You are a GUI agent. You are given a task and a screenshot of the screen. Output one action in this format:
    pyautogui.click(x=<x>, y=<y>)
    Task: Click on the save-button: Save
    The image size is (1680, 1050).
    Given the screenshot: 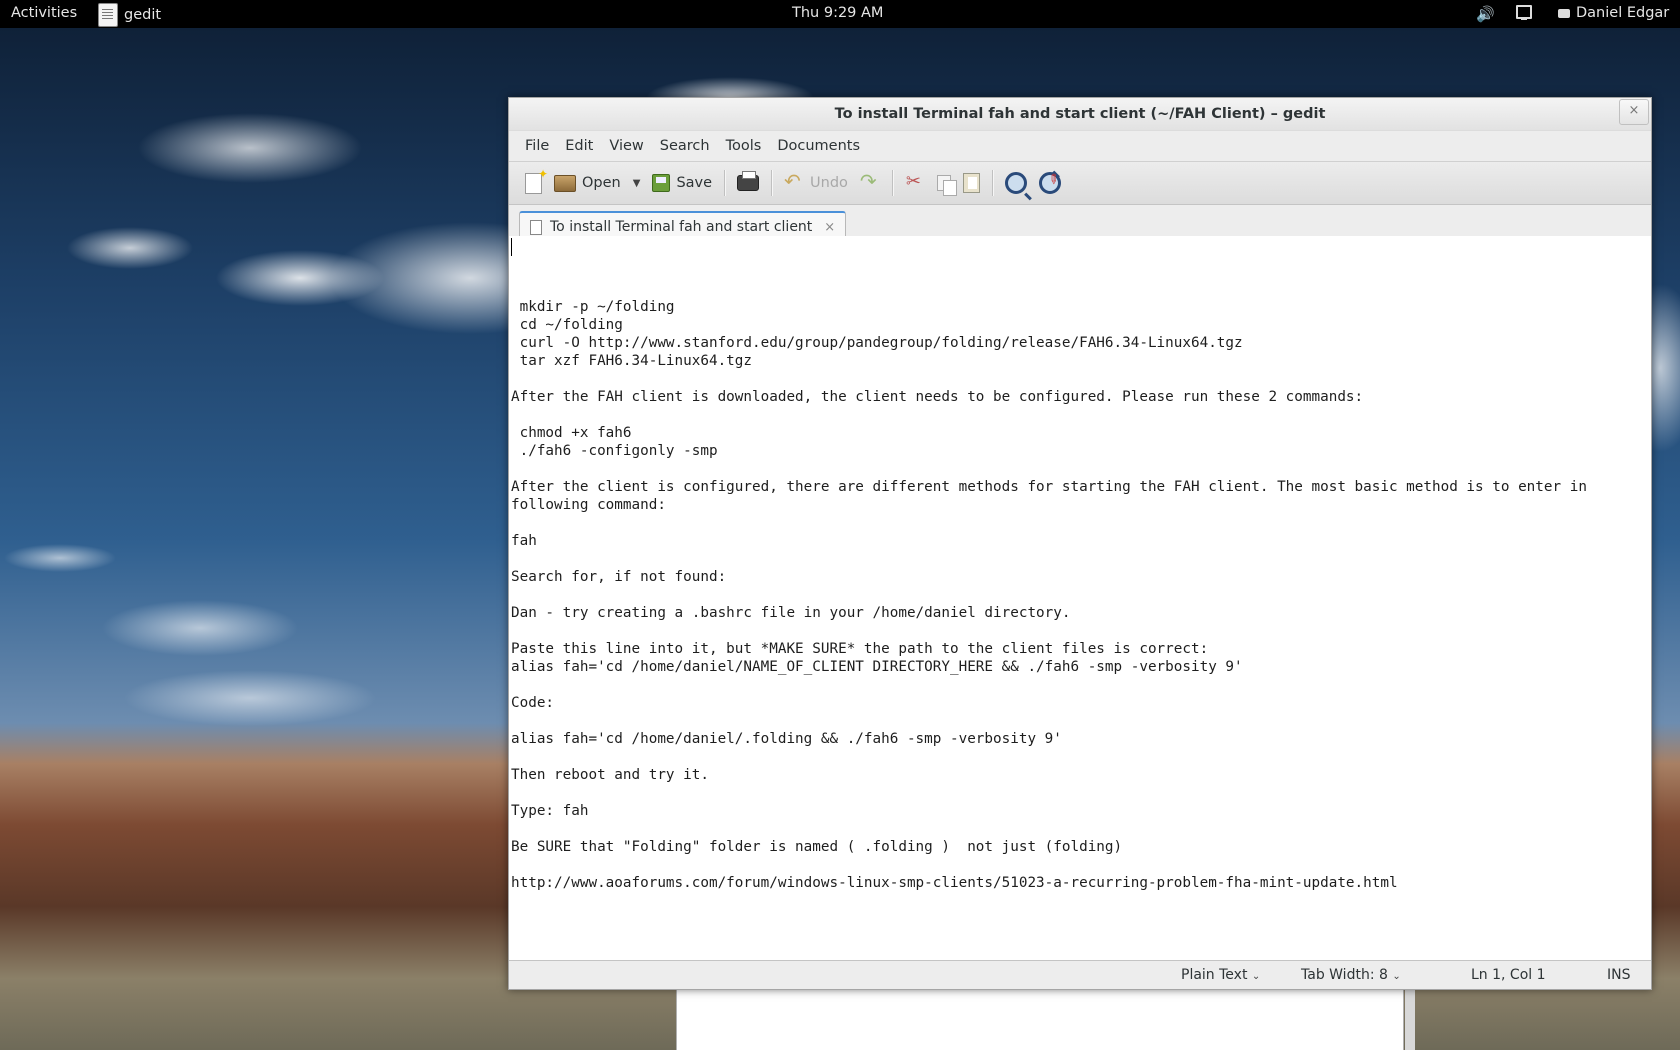 What is the action you would take?
    pyautogui.click(x=682, y=183)
    